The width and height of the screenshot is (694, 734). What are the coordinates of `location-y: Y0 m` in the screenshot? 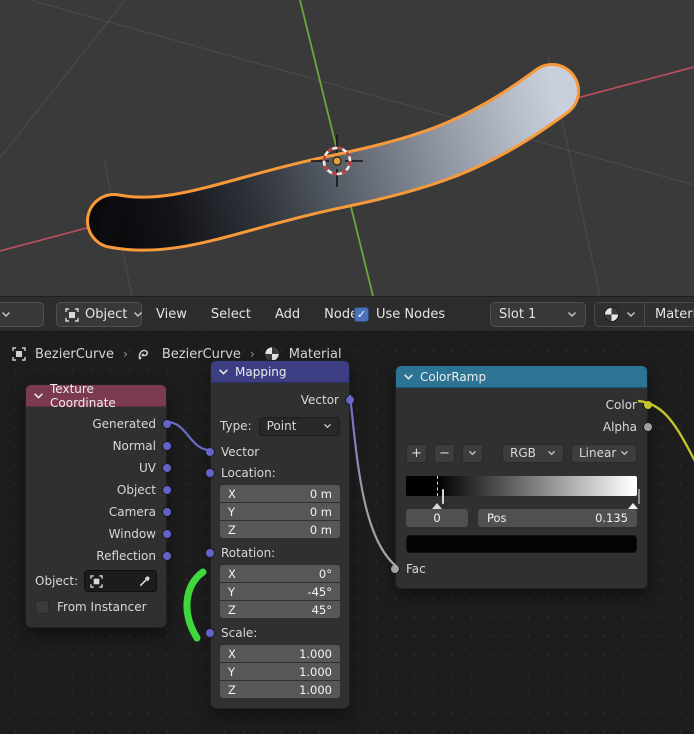 It's located at (280, 511).